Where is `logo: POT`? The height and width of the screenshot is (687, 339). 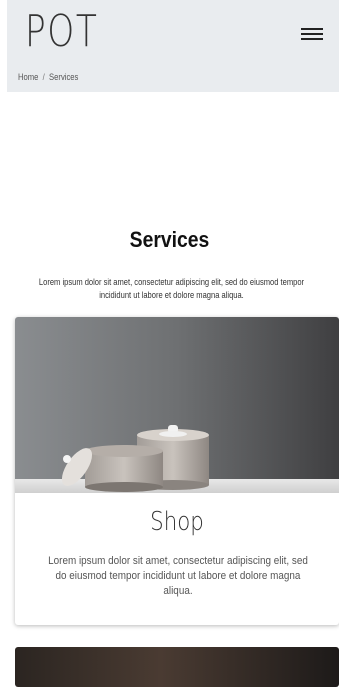
logo: POT is located at coordinates (61, 32).